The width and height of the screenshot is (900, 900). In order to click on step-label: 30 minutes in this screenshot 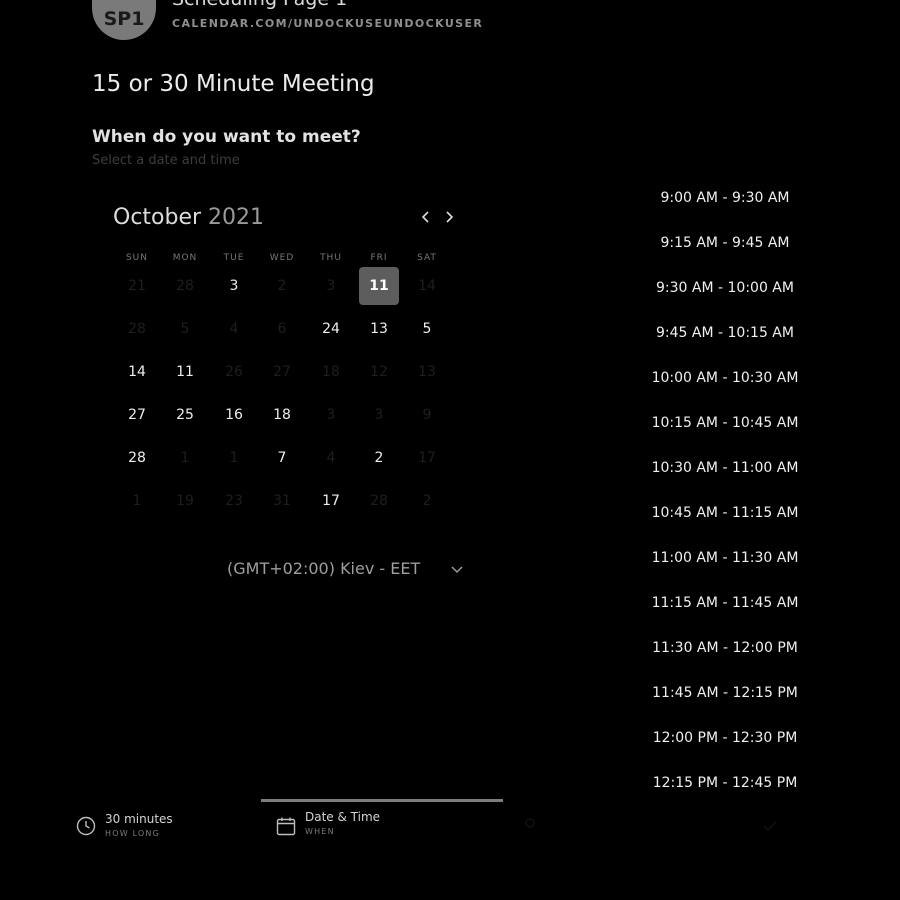, I will do `click(139, 819)`.